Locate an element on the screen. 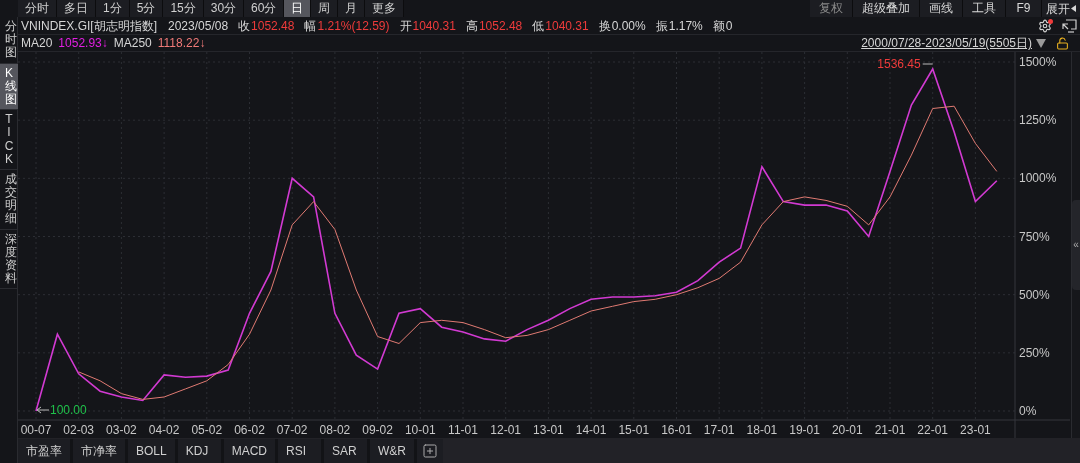  axis-label: 250% is located at coordinates (1034, 352).